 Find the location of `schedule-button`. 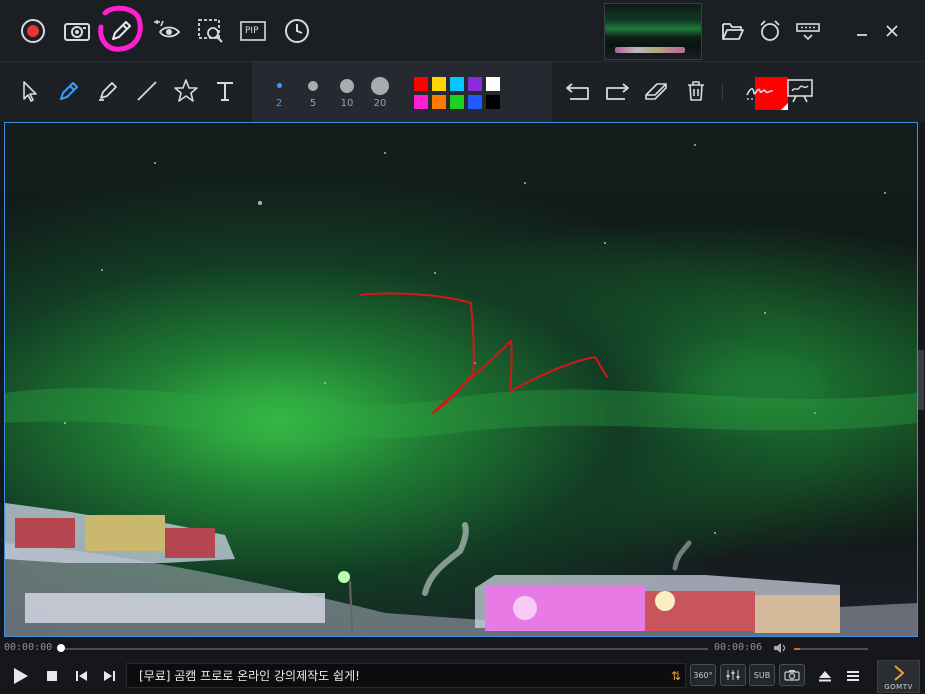

schedule-button is located at coordinates (297, 31).